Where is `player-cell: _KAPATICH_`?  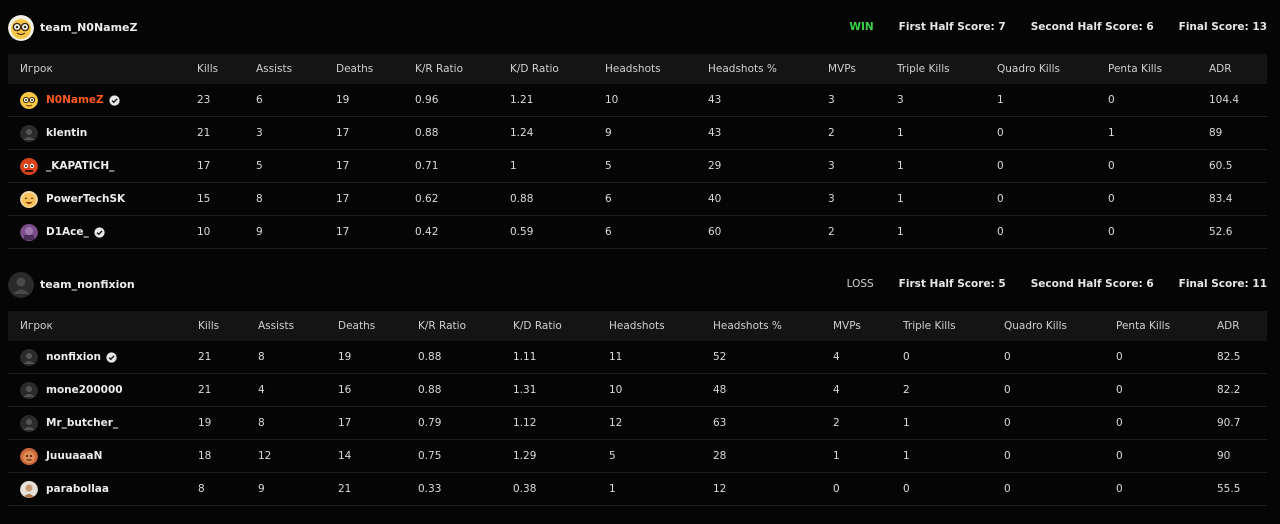
player-cell: _KAPATICH_ is located at coordinates (67, 166).